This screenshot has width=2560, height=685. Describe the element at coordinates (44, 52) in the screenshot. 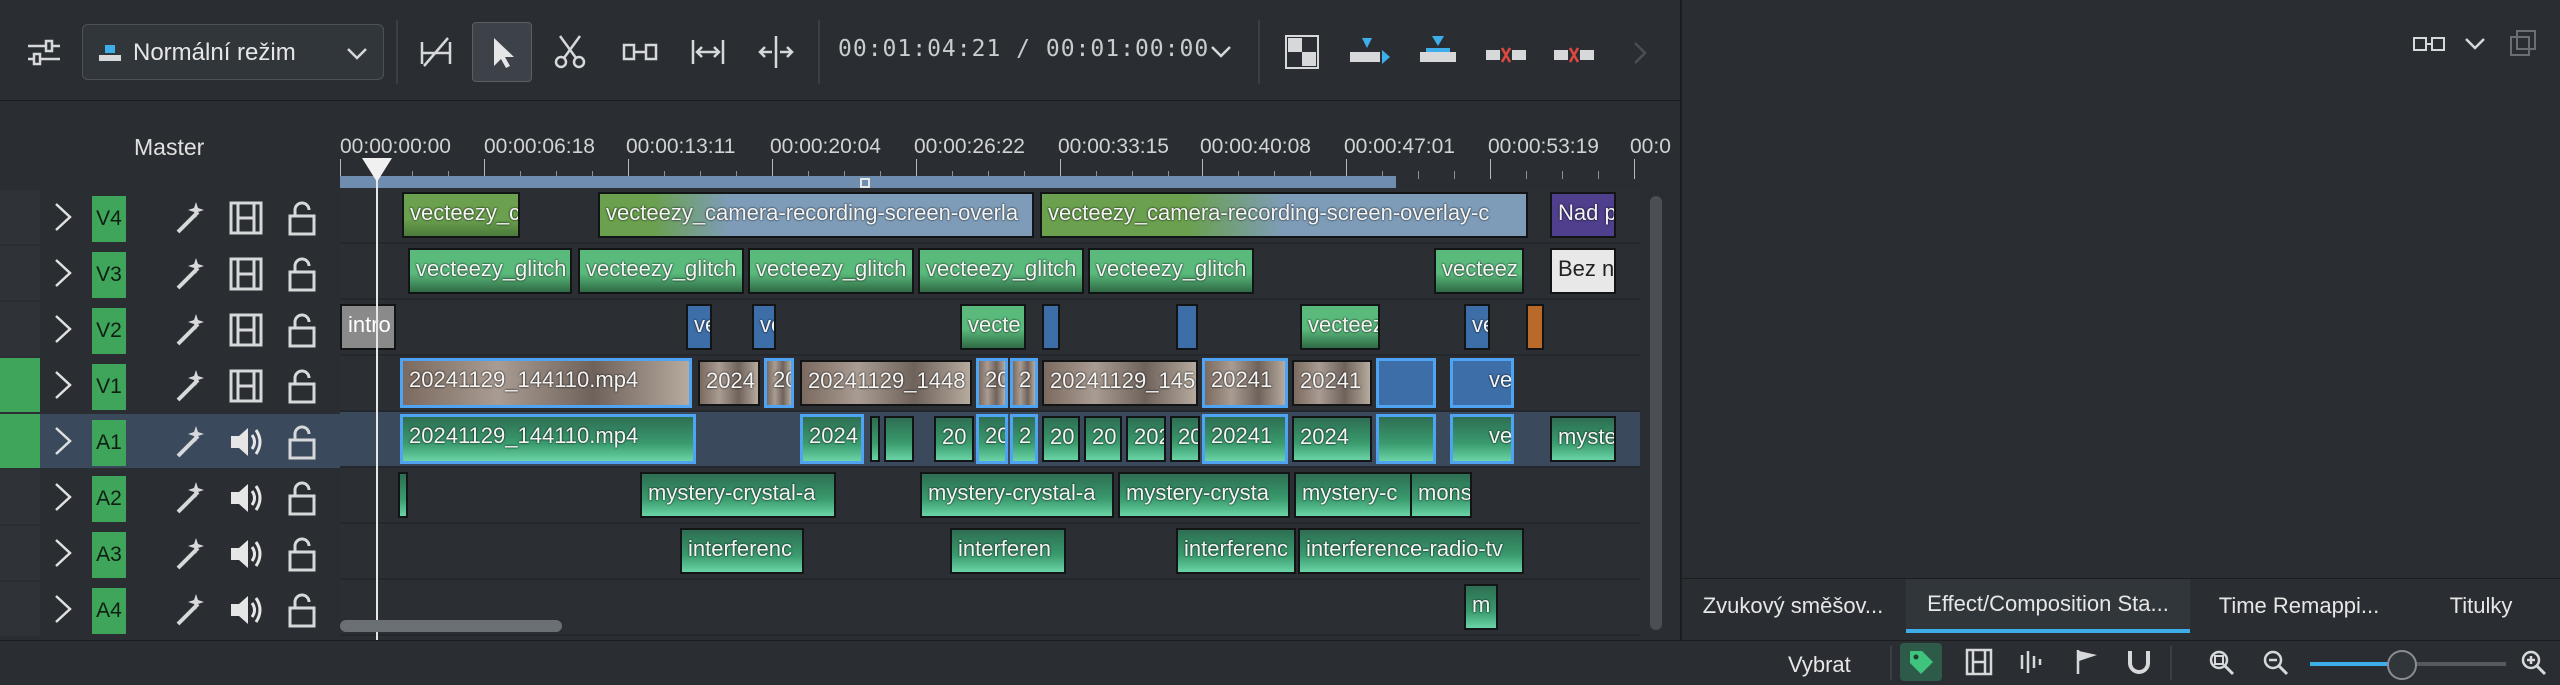

I see `timeline-settings-button` at that location.